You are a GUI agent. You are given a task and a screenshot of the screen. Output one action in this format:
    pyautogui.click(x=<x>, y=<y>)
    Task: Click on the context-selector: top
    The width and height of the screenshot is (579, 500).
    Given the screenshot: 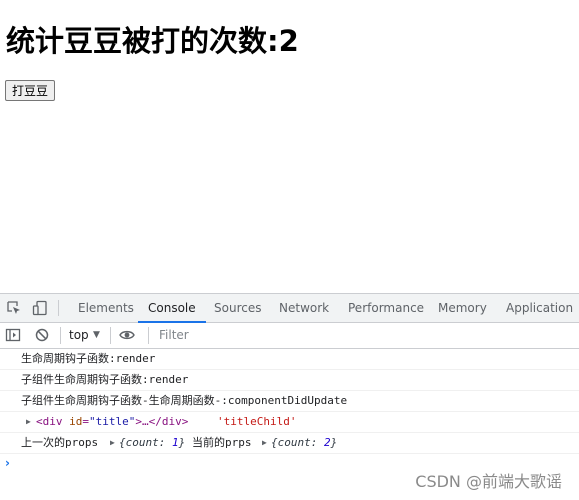 What is the action you would take?
    pyautogui.click(x=79, y=335)
    